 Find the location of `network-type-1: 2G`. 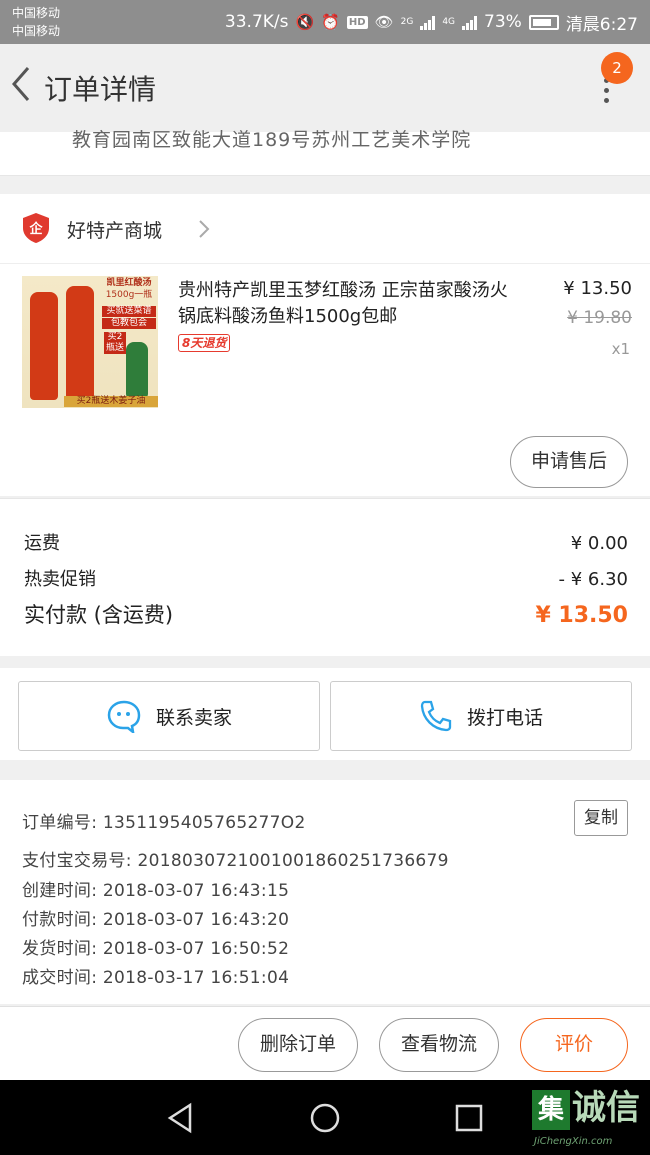

network-type-1: 2G is located at coordinates (407, 22).